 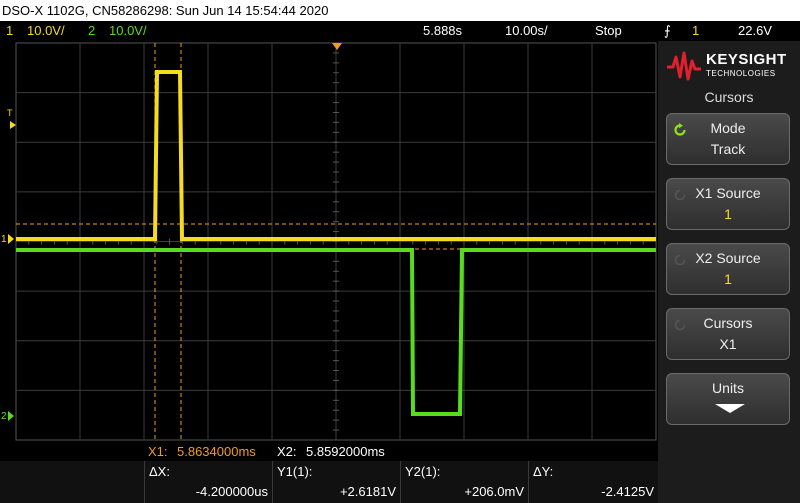 What do you see at coordinates (593, 482) in the screenshot?
I see `delta-y-cell: ΔY: -2.4125V` at bounding box center [593, 482].